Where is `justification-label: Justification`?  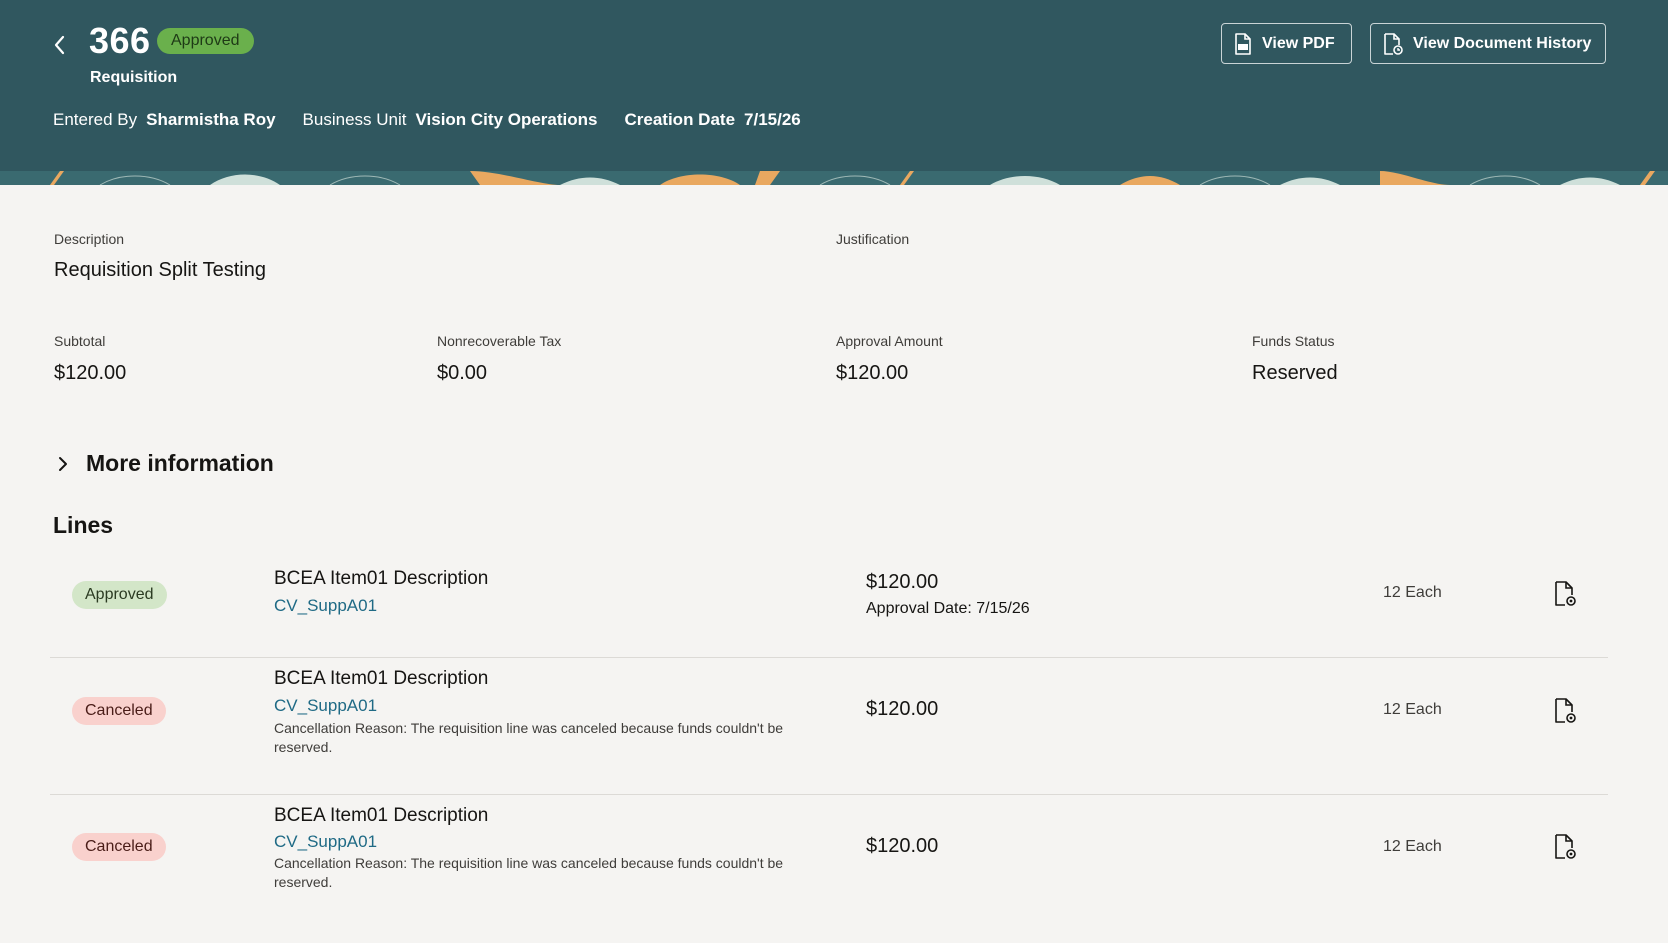
justification-label: Justification is located at coordinates (873, 239).